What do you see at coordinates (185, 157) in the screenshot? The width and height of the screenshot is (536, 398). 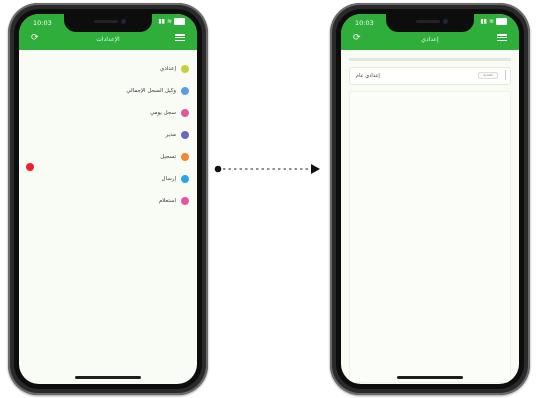 I see `register-icon` at bounding box center [185, 157].